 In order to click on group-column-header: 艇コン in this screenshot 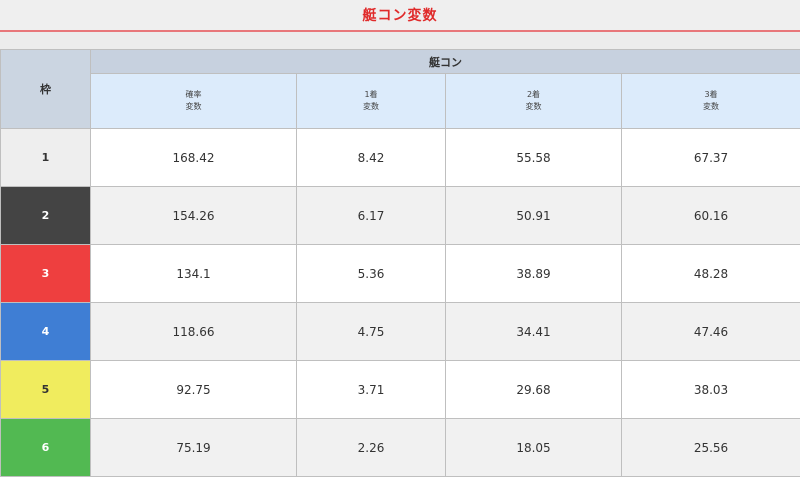, I will do `click(445, 62)`.